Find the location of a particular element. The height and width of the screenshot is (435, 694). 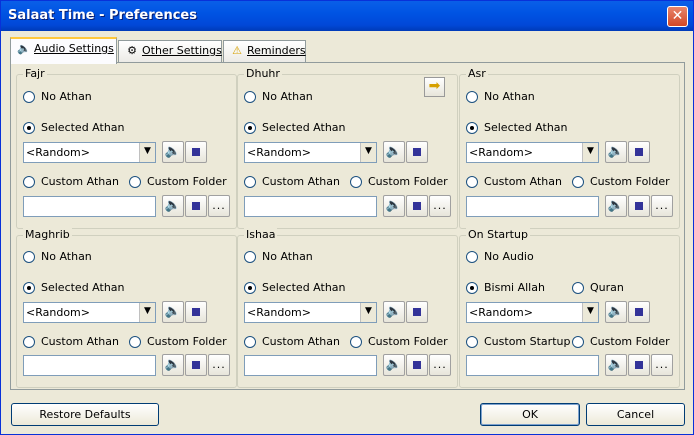

restore-defaults-button: Restore Defaults is located at coordinates (85, 414).